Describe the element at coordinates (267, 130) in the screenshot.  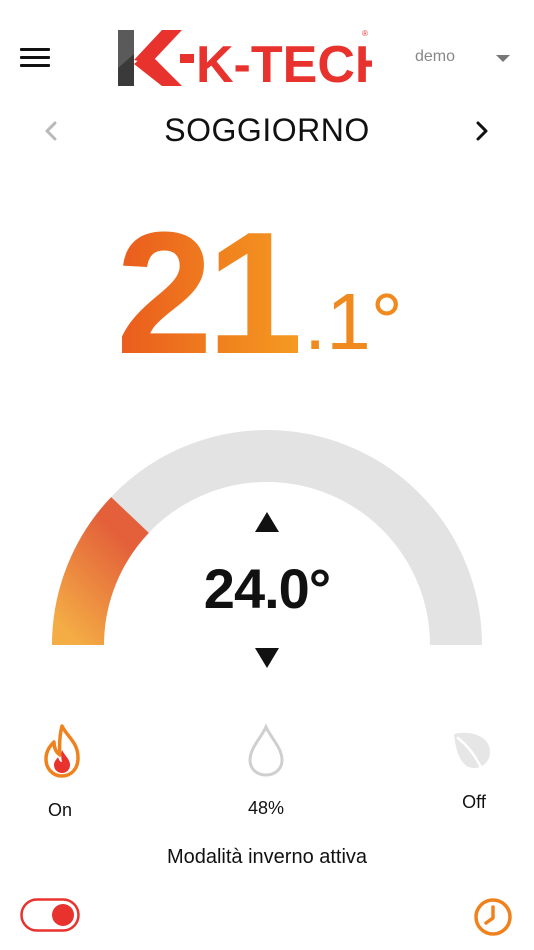
I see `room-title: SOGGIORNO` at that location.